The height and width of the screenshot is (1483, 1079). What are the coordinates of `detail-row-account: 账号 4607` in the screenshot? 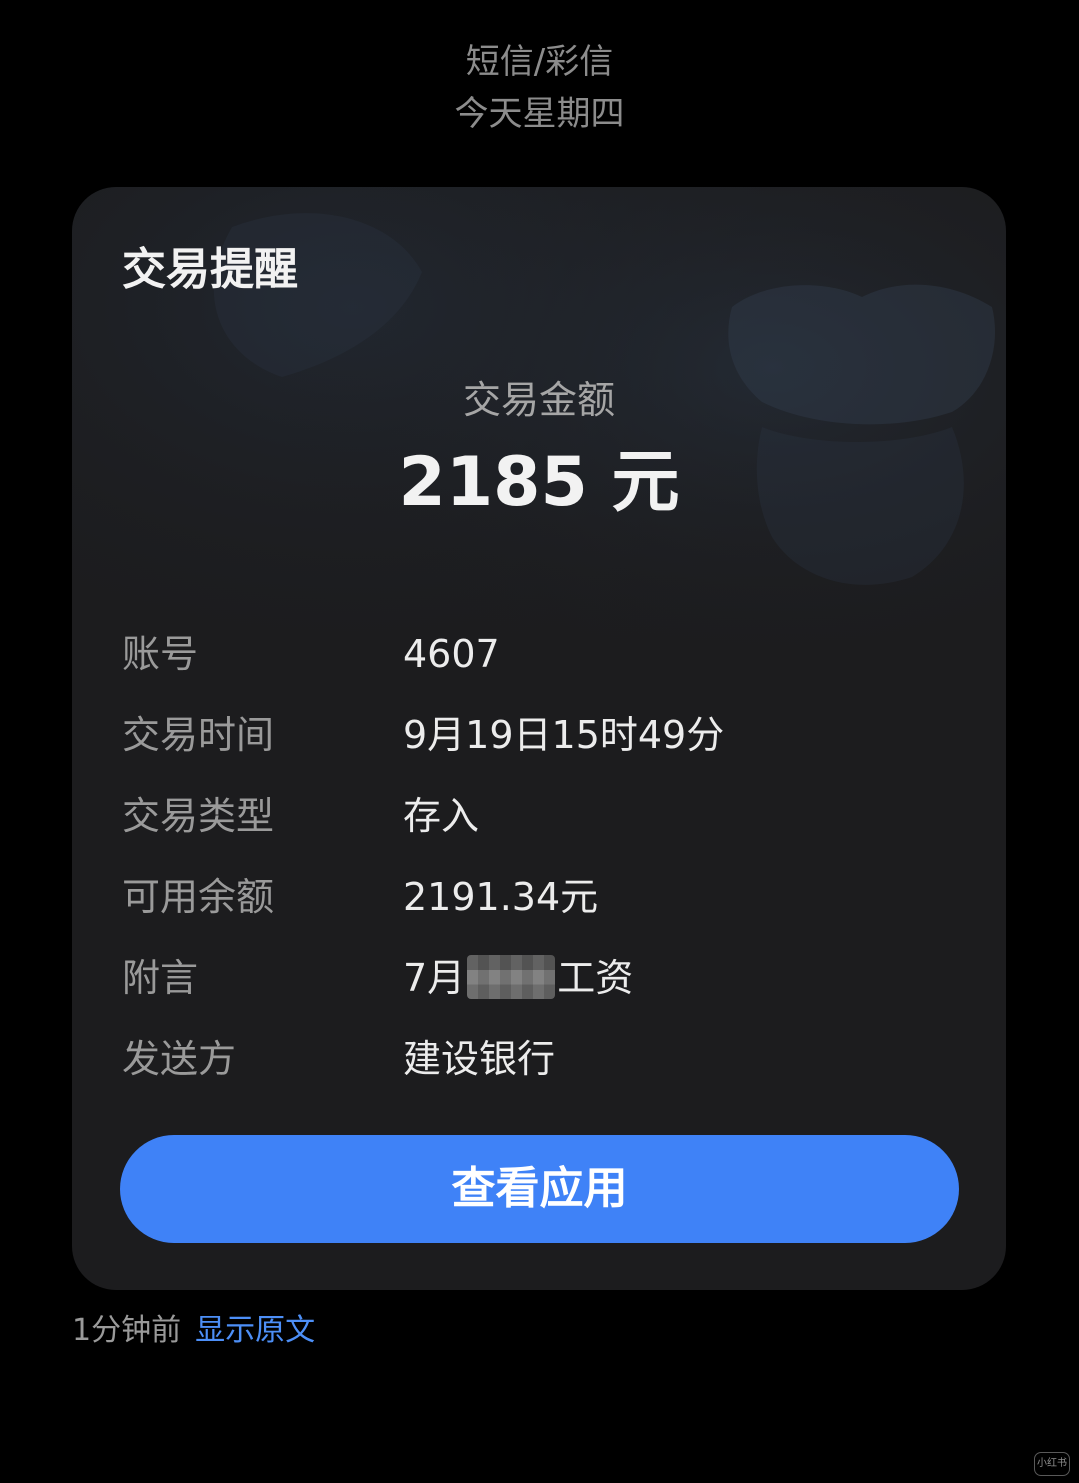 It's located at (542, 664).